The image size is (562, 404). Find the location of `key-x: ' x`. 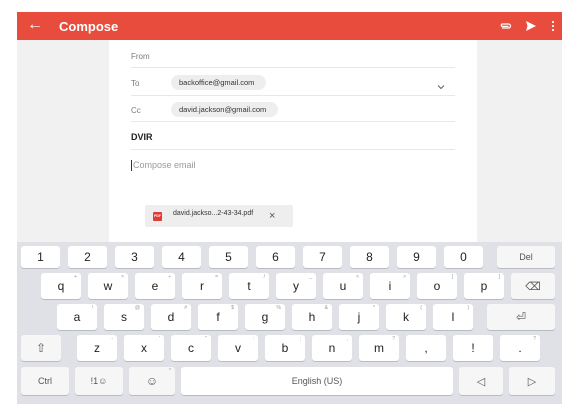

key-x: ' x is located at coordinates (144, 348).